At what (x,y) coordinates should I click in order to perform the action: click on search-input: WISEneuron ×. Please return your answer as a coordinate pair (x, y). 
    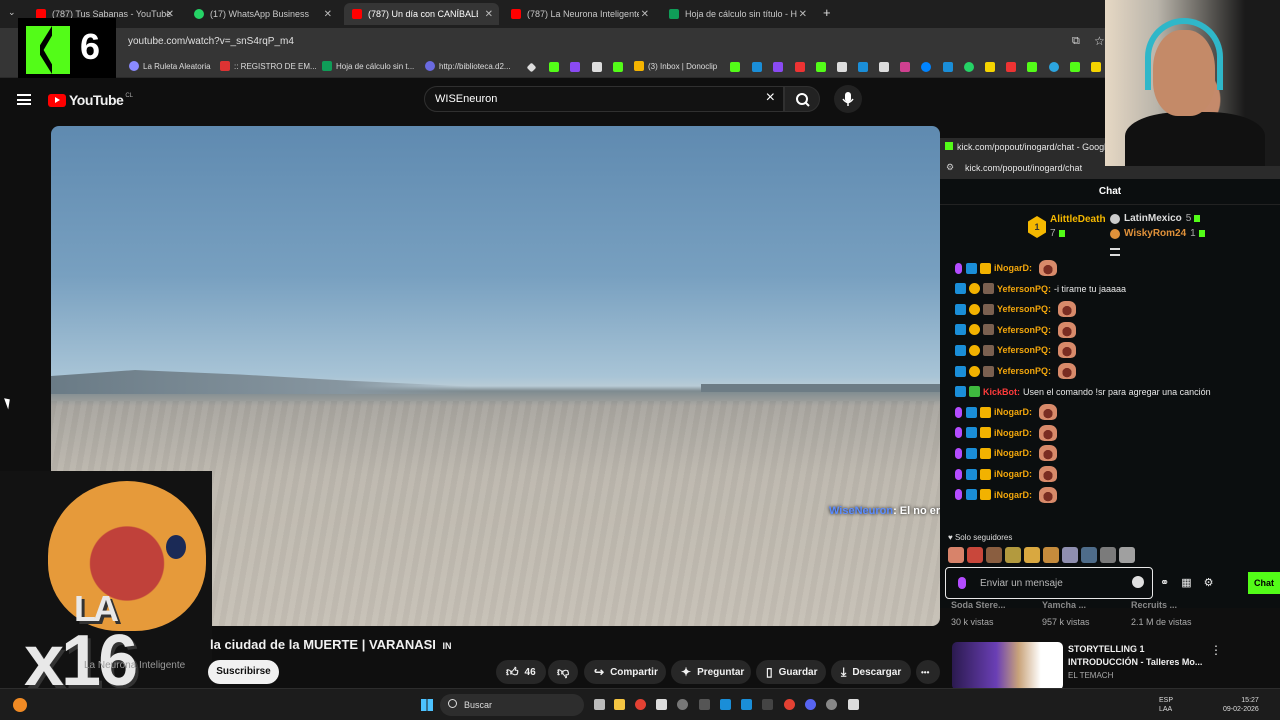
    Looking at the image, I should click on (604, 99).